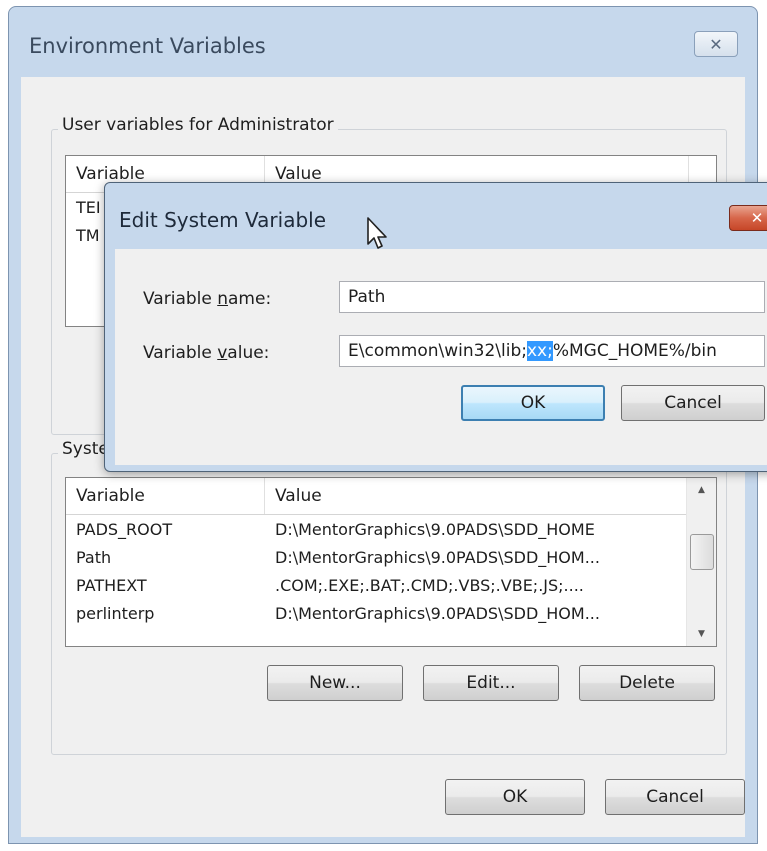  Describe the element at coordinates (115, 613) in the screenshot. I see `variable-name: perlinterp` at that location.